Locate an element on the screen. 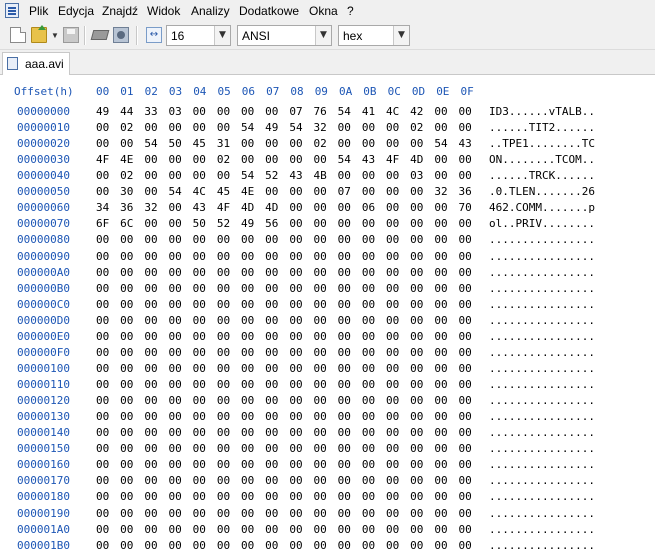 The image size is (655, 558). menu-widok: Widok is located at coordinates (163, 11).